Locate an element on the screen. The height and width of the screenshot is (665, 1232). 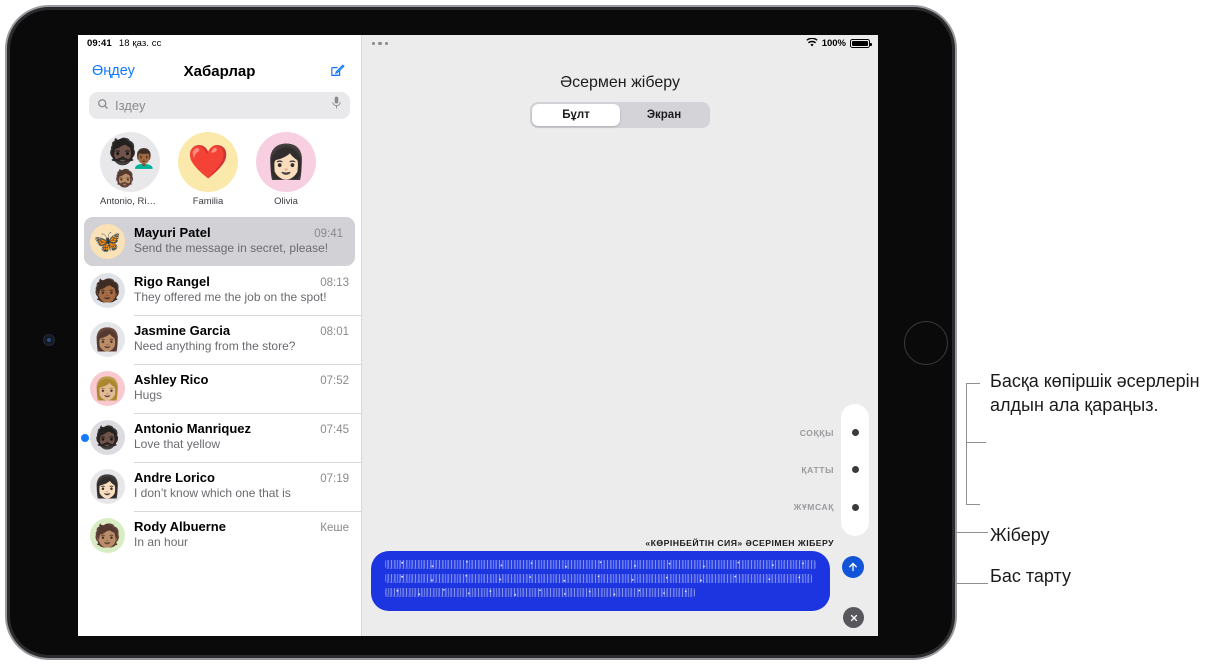
battery-full-icon is located at coordinates (861, 43).